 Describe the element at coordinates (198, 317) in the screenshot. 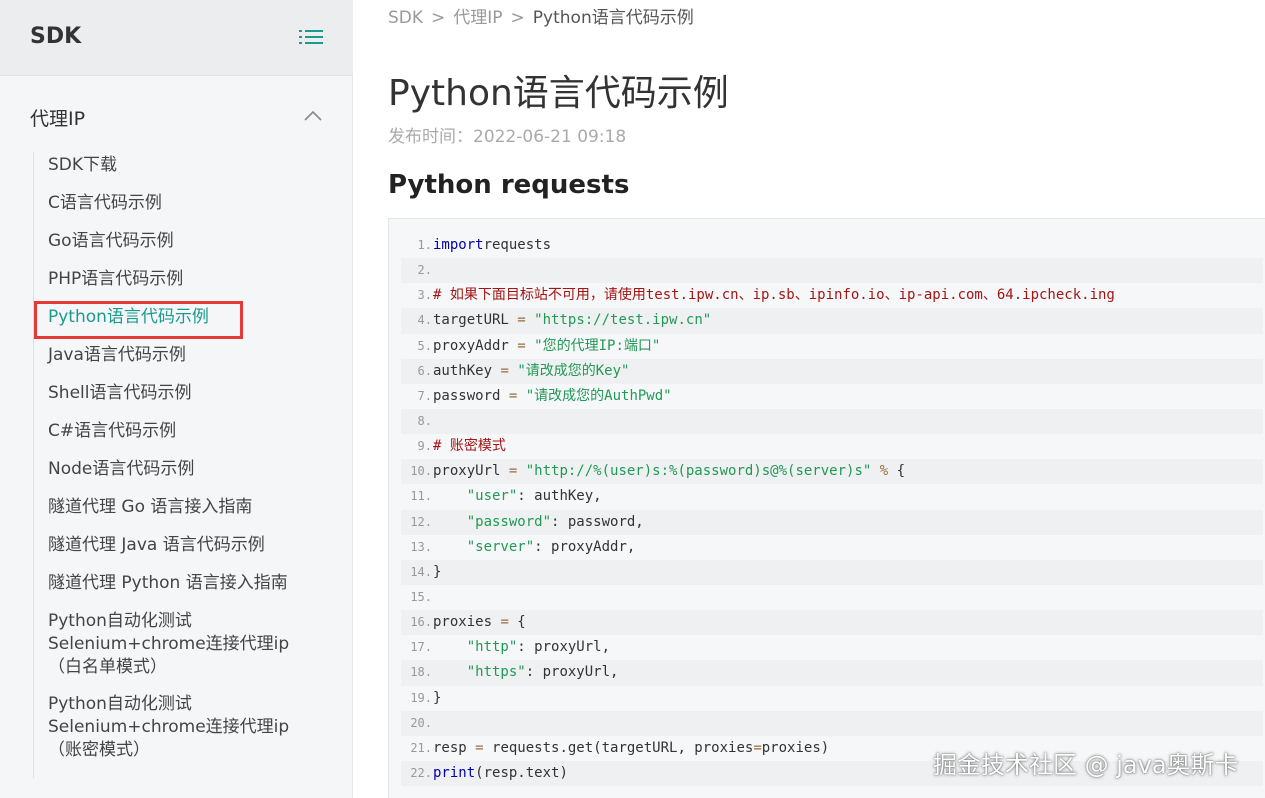

I see `sidebar-item-4: Python语言代码示例` at that location.